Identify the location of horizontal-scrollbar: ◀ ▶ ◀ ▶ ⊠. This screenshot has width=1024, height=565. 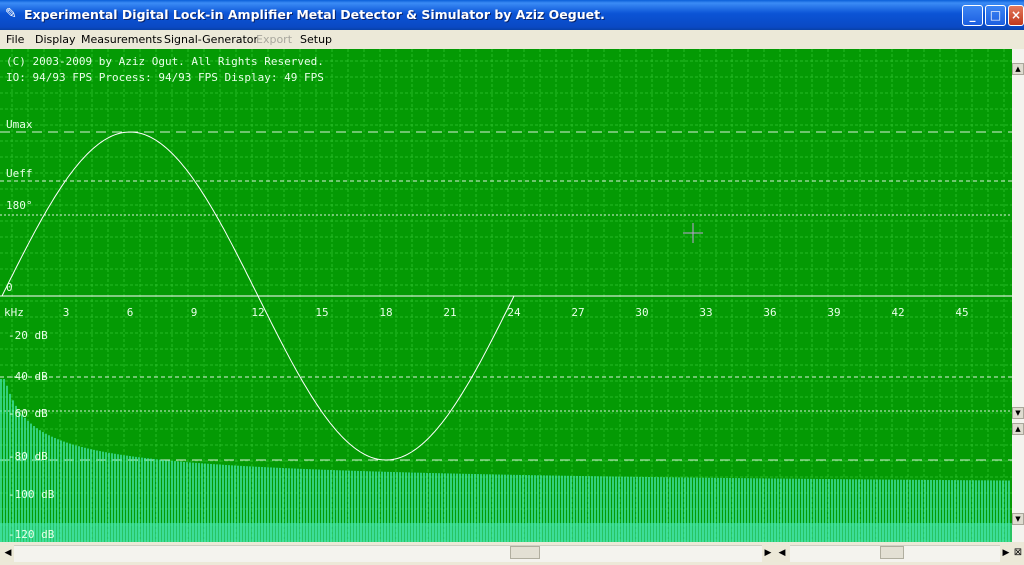
(512, 554).